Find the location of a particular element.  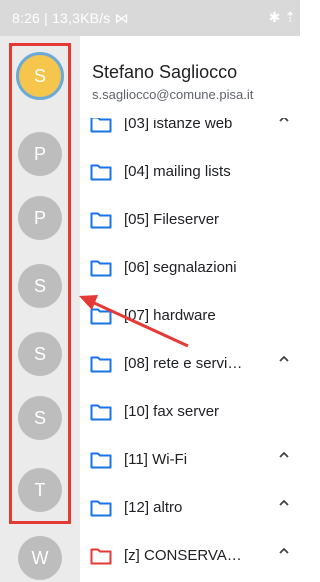

folder-item: [04] mailing lists is located at coordinates (190, 174).